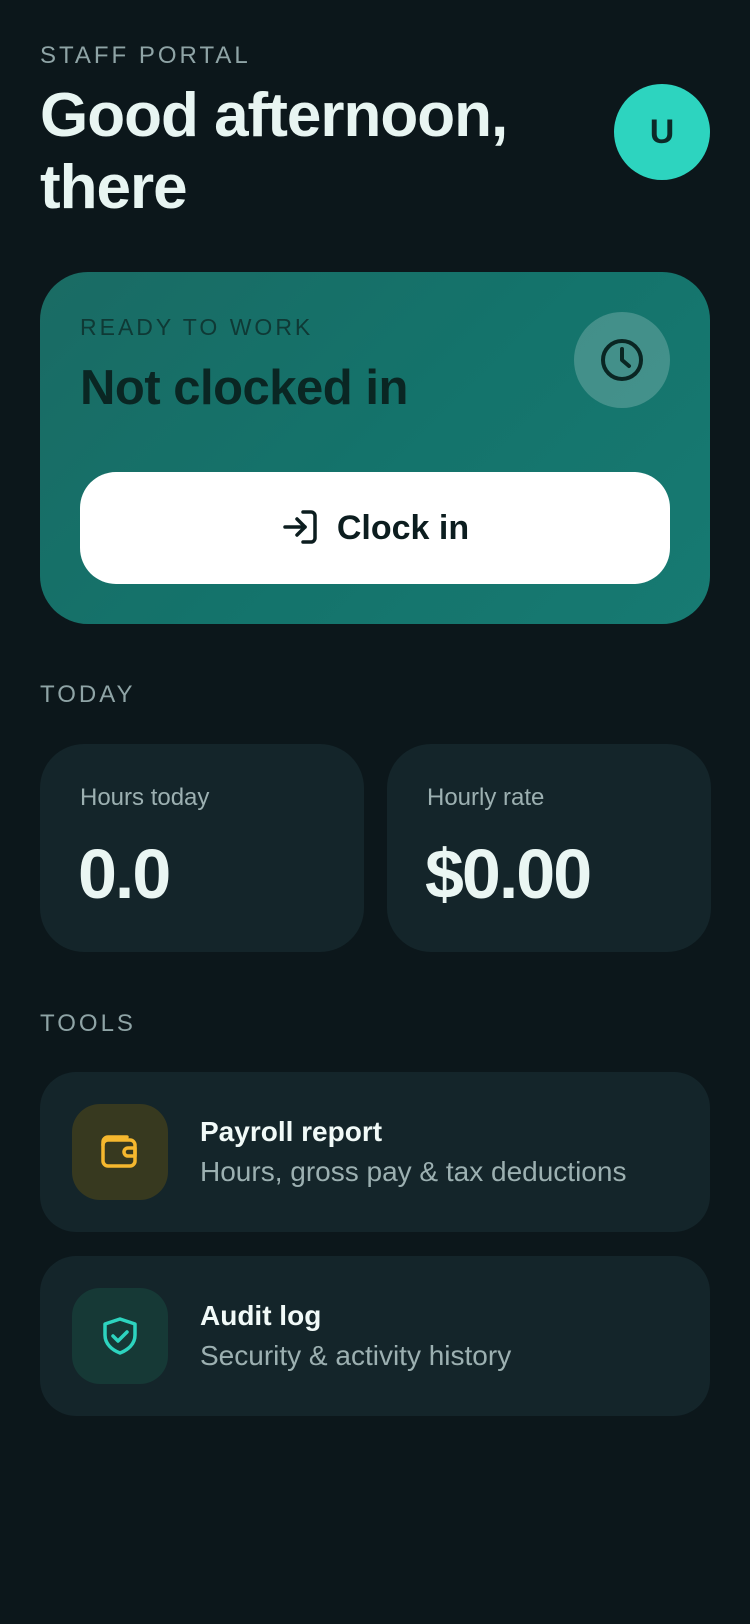 This screenshot has width=750, height=1624. I want to click on hours-today-label: Hours today, so click(145, 797).